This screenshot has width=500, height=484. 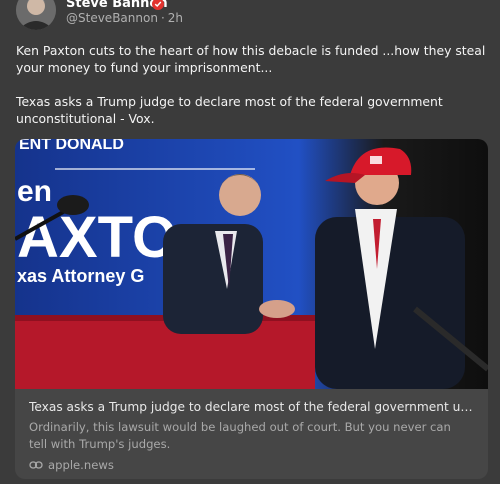 I want to click on card-source: apple.news, so click(x=71, y=465).